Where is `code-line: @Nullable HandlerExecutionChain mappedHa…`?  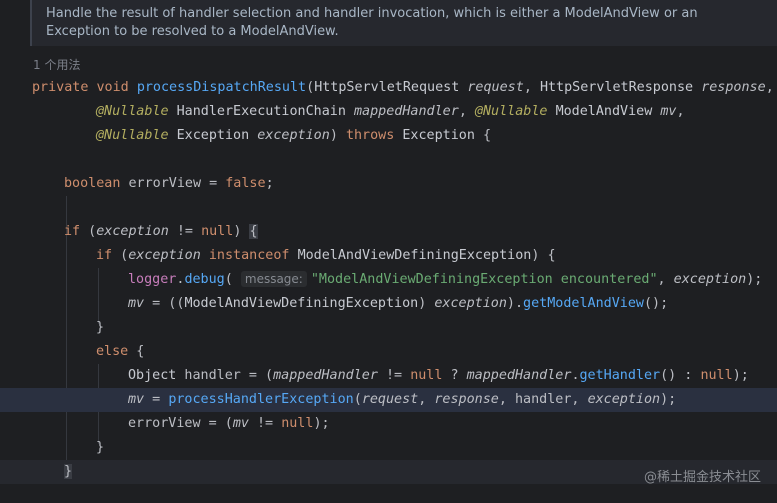 code-line: @Nullable HandlerExecutionChain mappedHa… is located at coordinates (390, 112).